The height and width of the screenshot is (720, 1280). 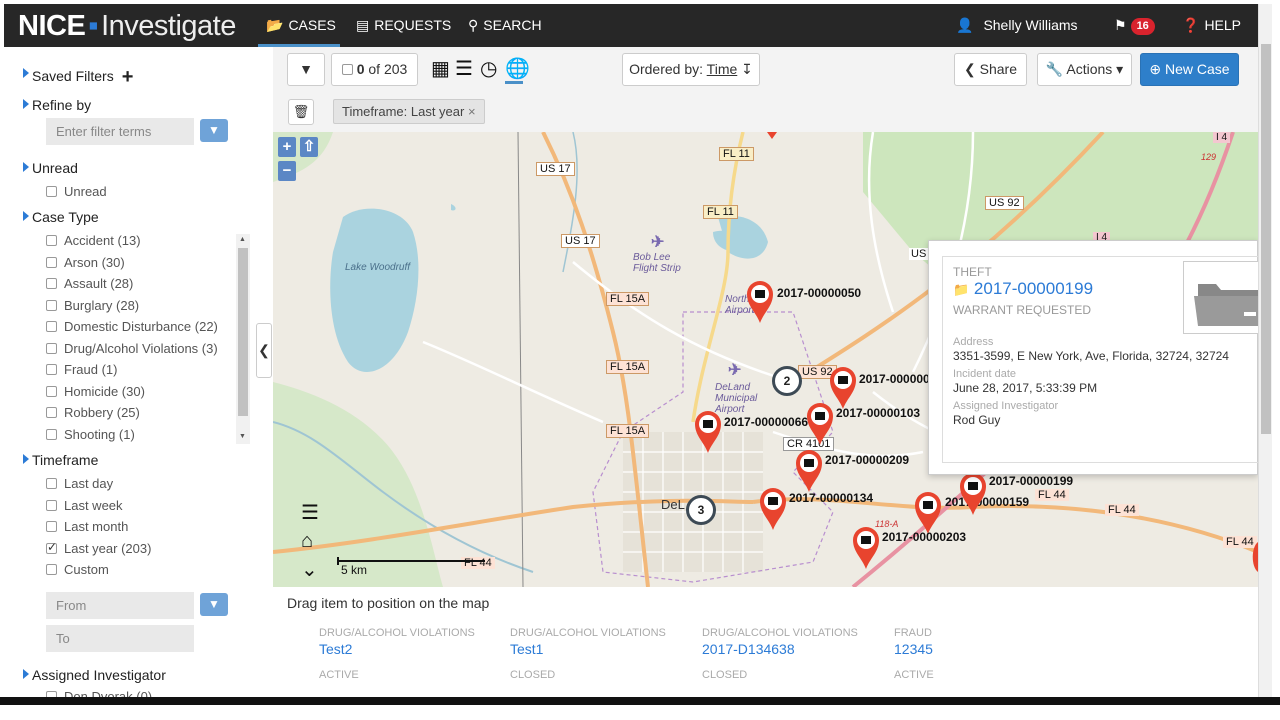 What do you see at coordinates (440, 69) in the screenshot?
I see `grid-view-icon: ▦` at bounding box center [440, 69].